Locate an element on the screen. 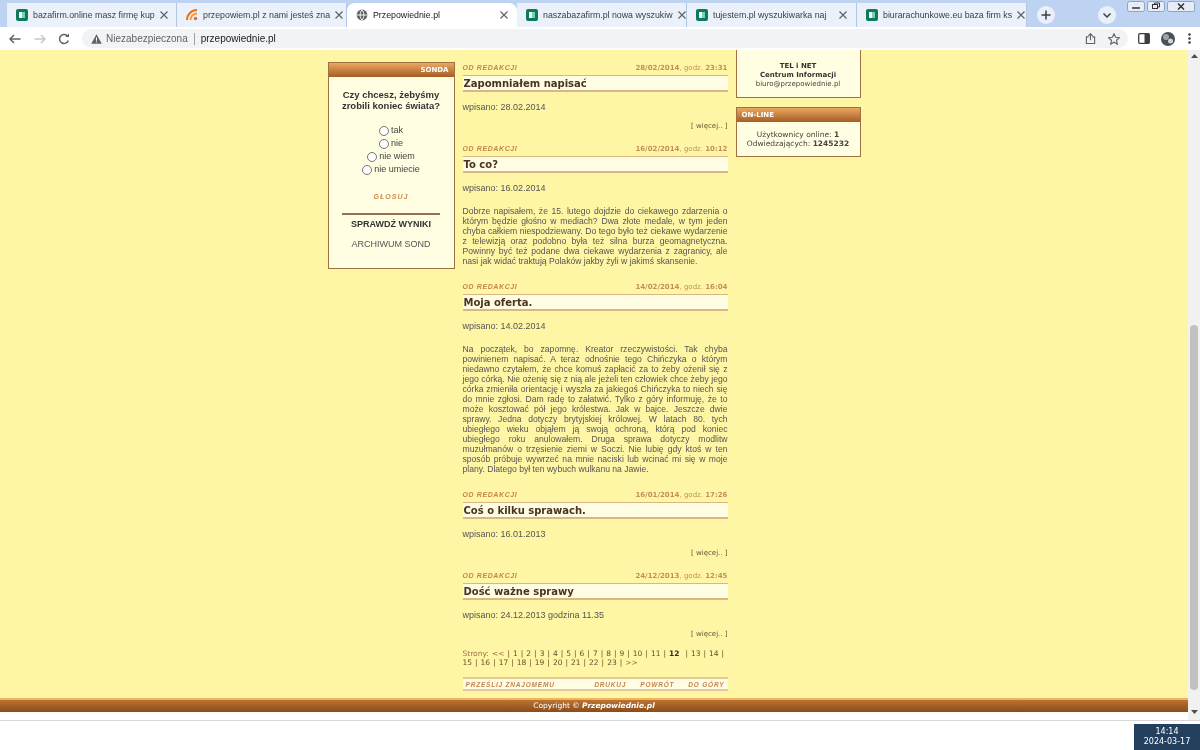 The image size is (1200, 750). post-text: Dobrze napisałem, że 15. lutego dojdzie do ciekawego zdarzenia o którym będzie głośno w mediach? Dwa złote medale, w tym jeden chyba całkiem niespodziewany. Do tego było też ciekawe wydarzenie z telewizją oraz podobno była też silna burza geomagnetyczna. Powinny być też podane dwa ciekawe wydarzenia z zagranicy, ale nasi jak widać traktują Polaków jakby żyli w jakimś skansenie. is located at coordinates (595, 236).